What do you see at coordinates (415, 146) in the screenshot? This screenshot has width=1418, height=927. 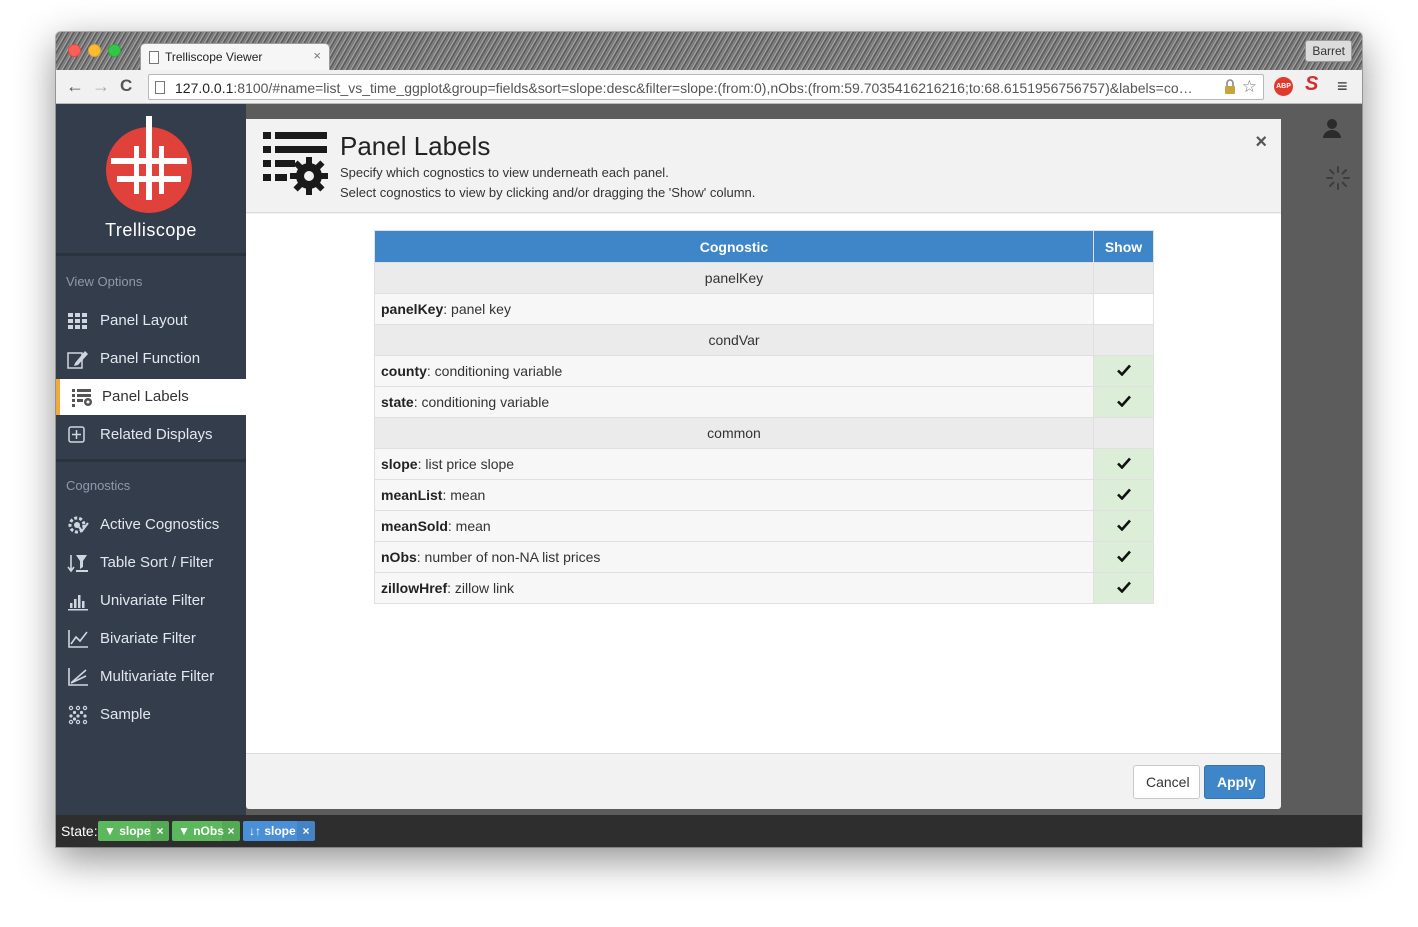 I see `dialog-title: Panel Labels` at bounding box center [415, 146].